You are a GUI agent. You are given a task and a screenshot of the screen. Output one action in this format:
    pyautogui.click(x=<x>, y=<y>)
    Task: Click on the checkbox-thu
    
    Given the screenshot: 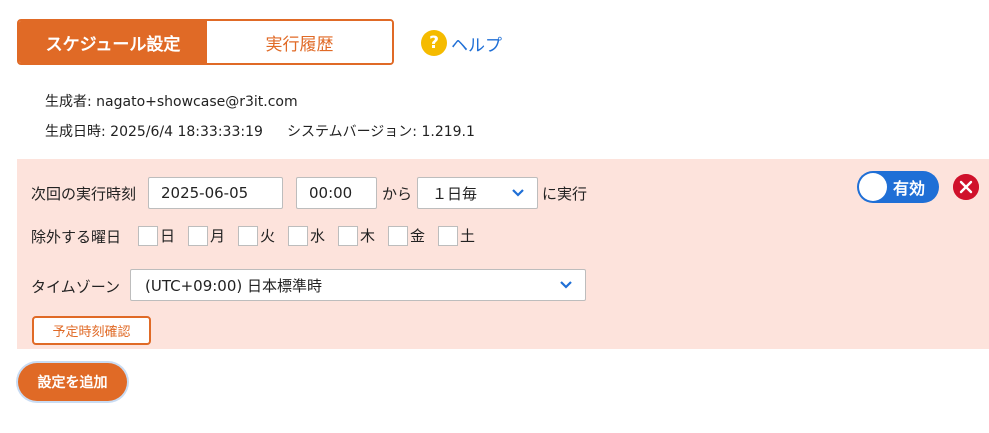 What is the action you would take?
    pyautogui.click(x=348, y=235)
    